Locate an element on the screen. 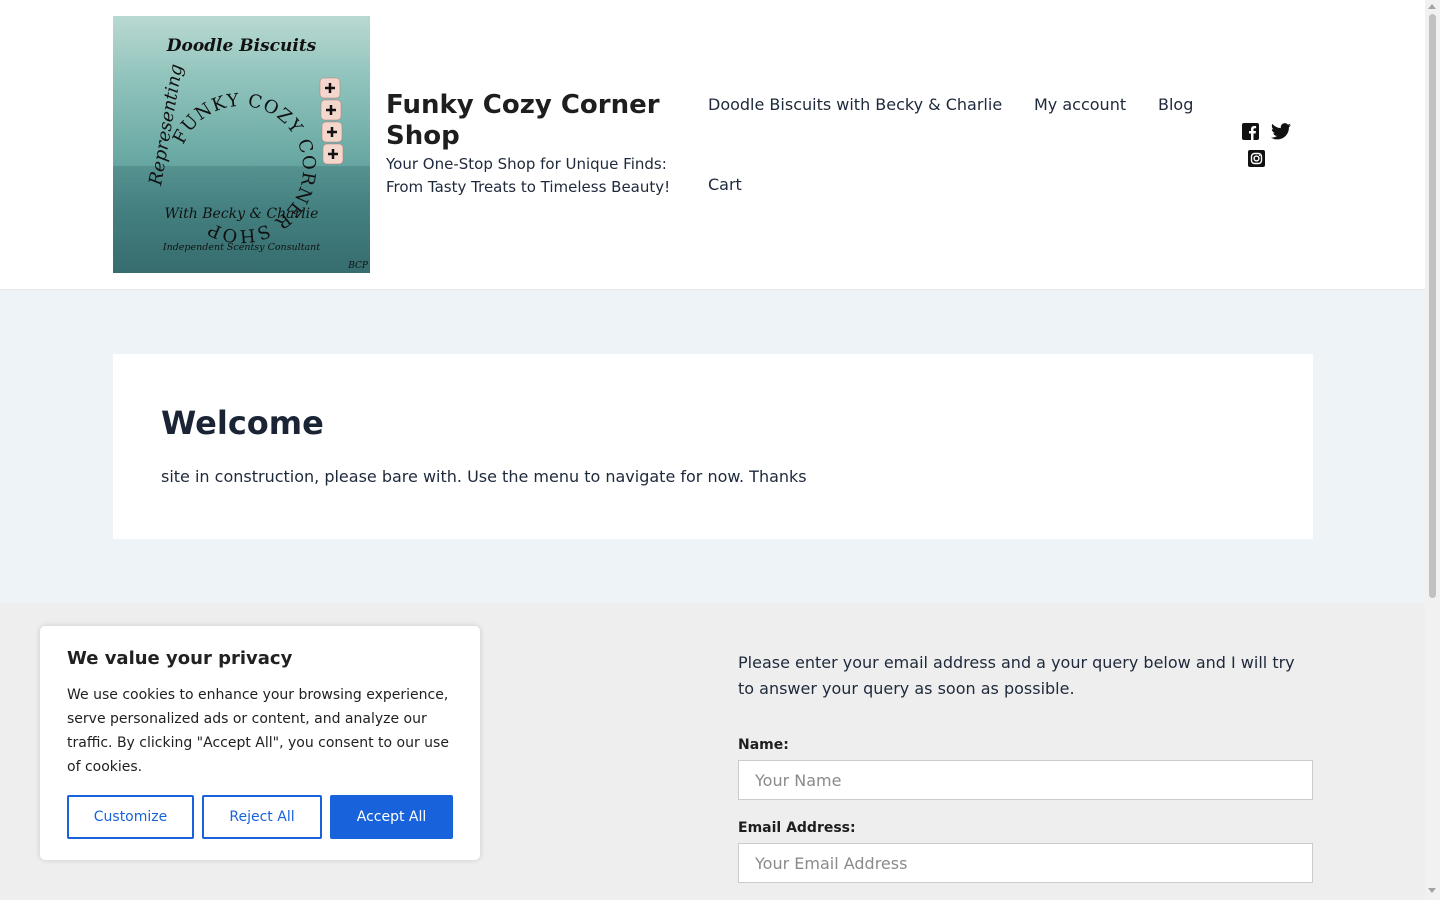 This screenshot has width=1440, height=900. nav-item-blog: Blog is located at coordinates (1175, 104).